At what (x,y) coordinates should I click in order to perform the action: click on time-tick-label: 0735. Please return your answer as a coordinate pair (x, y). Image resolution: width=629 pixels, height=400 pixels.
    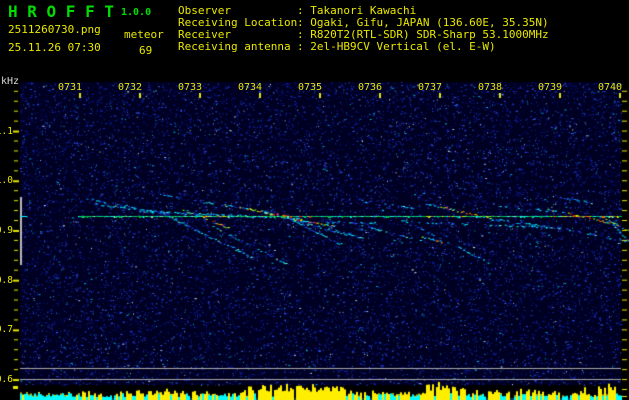
    Looking at the image, I should click on (310, 87).